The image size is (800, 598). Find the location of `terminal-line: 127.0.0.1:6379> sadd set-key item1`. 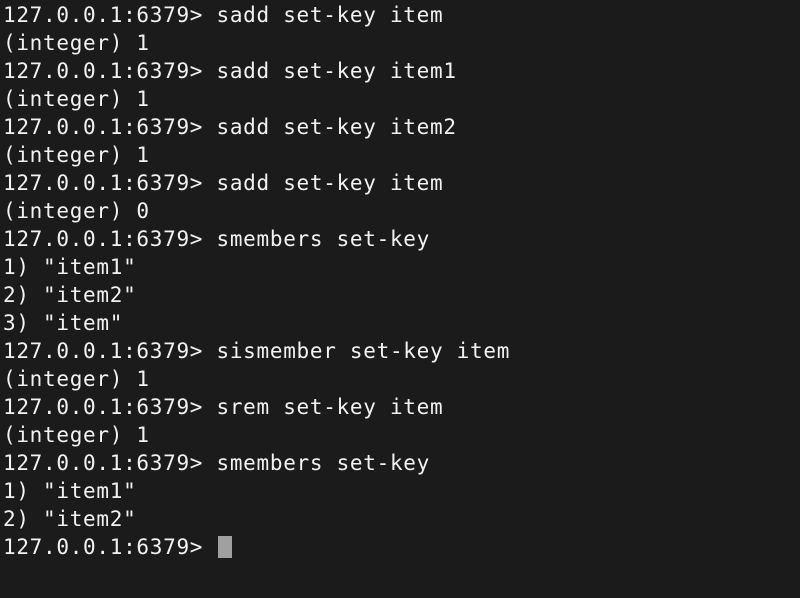

terminal-line: 127.0.0.1:6379> sadd set-key item1 is located at coordinates (401, 71).